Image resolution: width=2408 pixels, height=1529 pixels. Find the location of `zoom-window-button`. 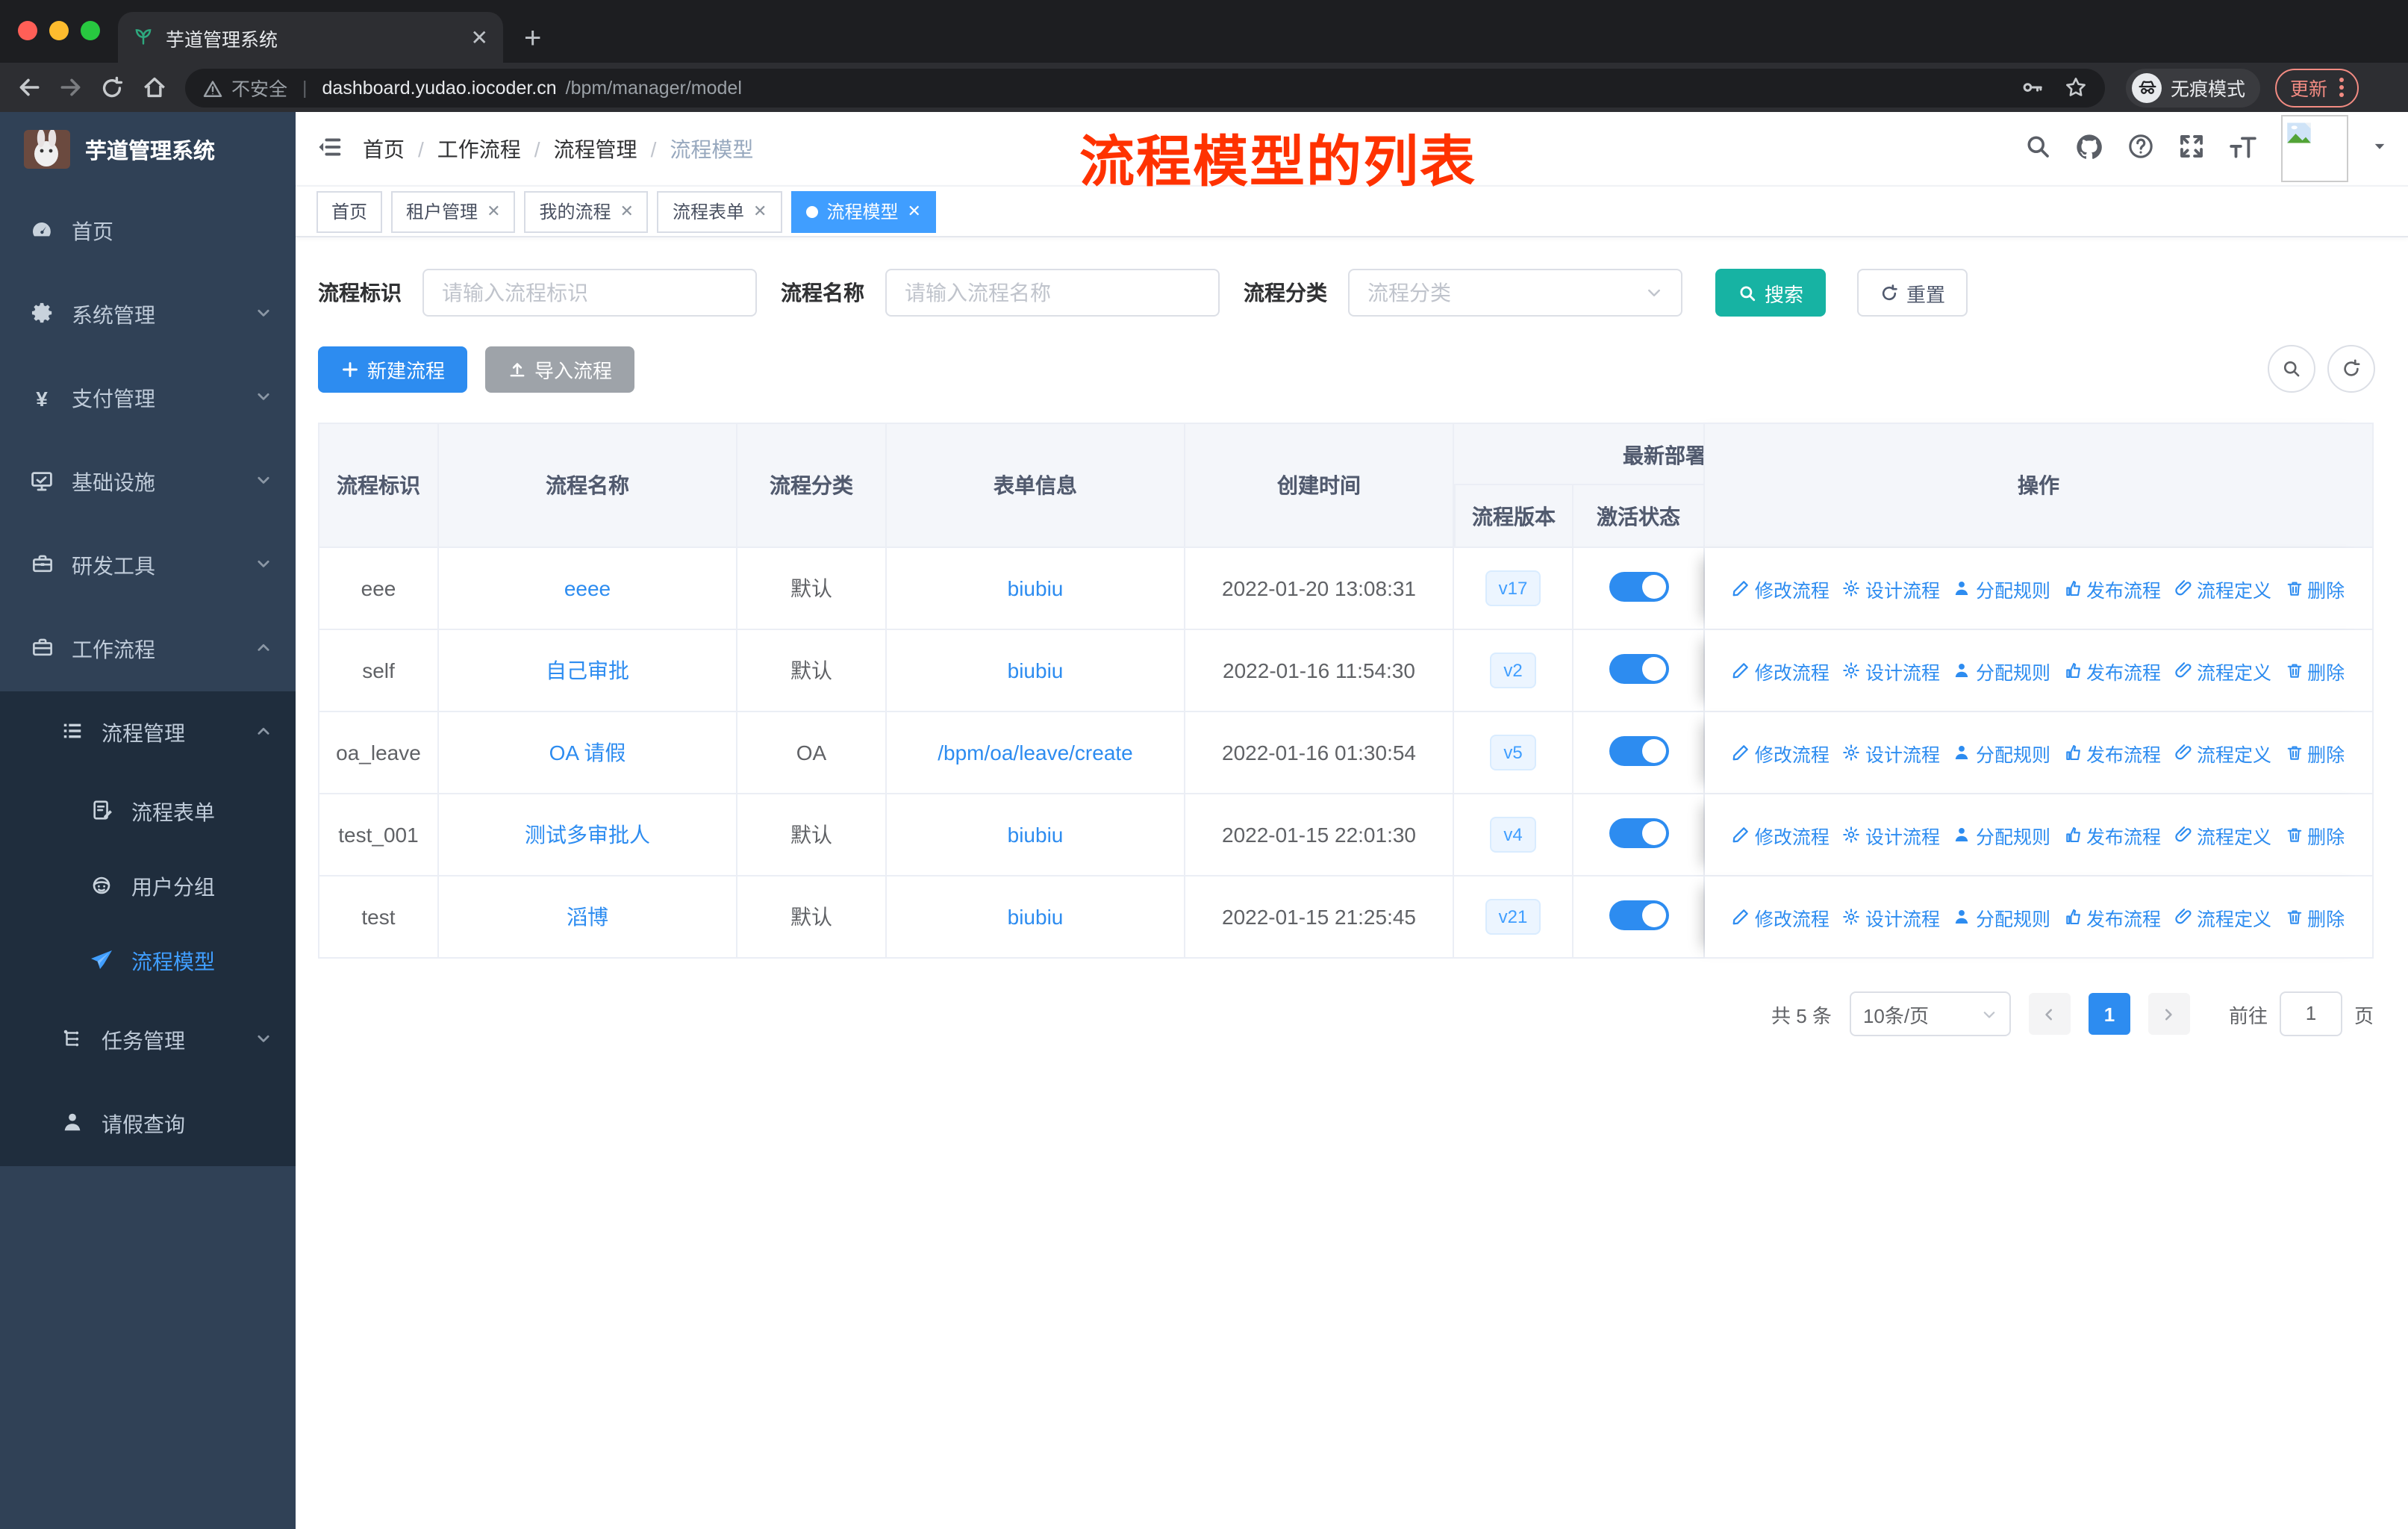

zoom-window-button is located at coordinates (90, 31).